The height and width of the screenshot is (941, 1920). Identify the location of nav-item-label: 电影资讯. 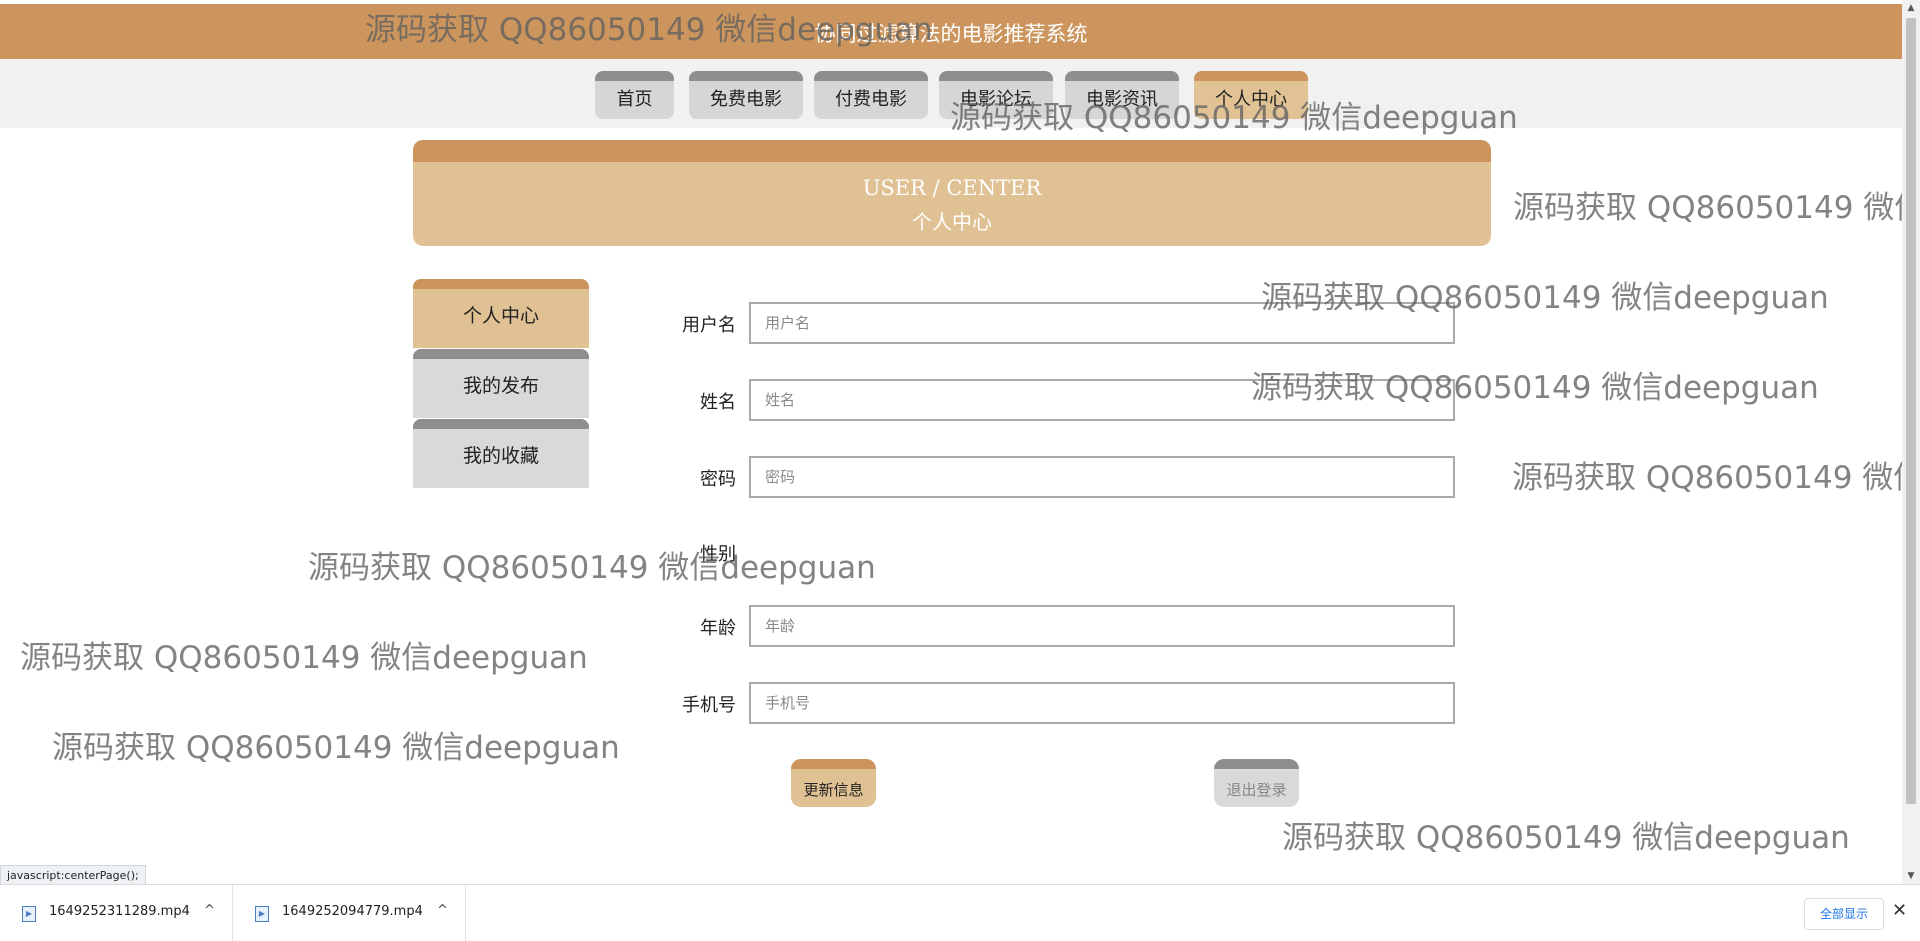
(1122, 99).